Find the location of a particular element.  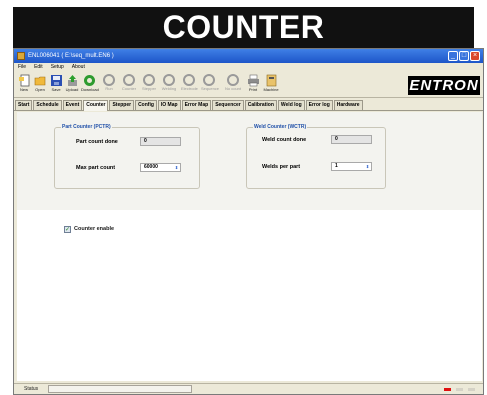

counter-enable-label: Counter enable is located at coordinates (94, 229).